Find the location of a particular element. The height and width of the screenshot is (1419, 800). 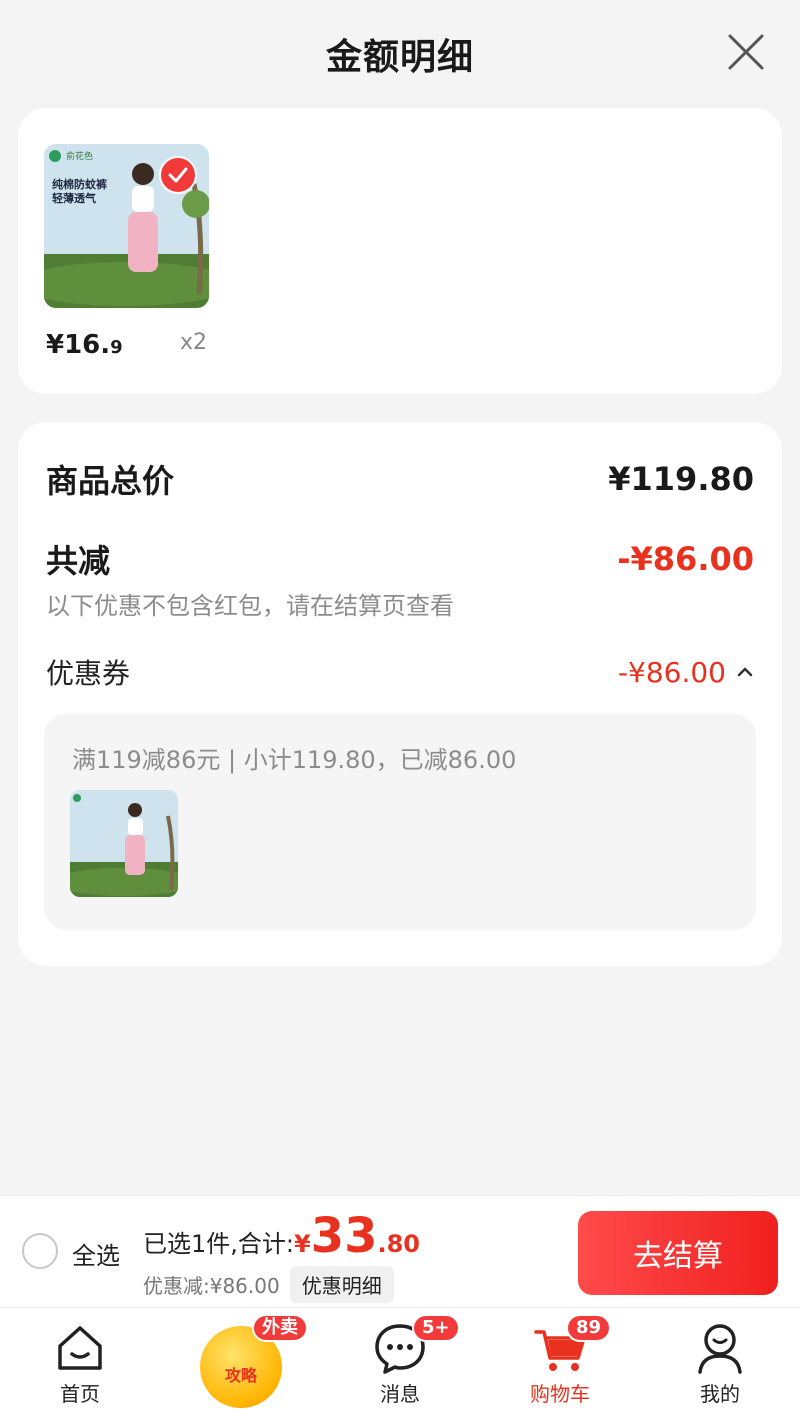

total-yen: ¥ is located at coordinates (302, 1244).